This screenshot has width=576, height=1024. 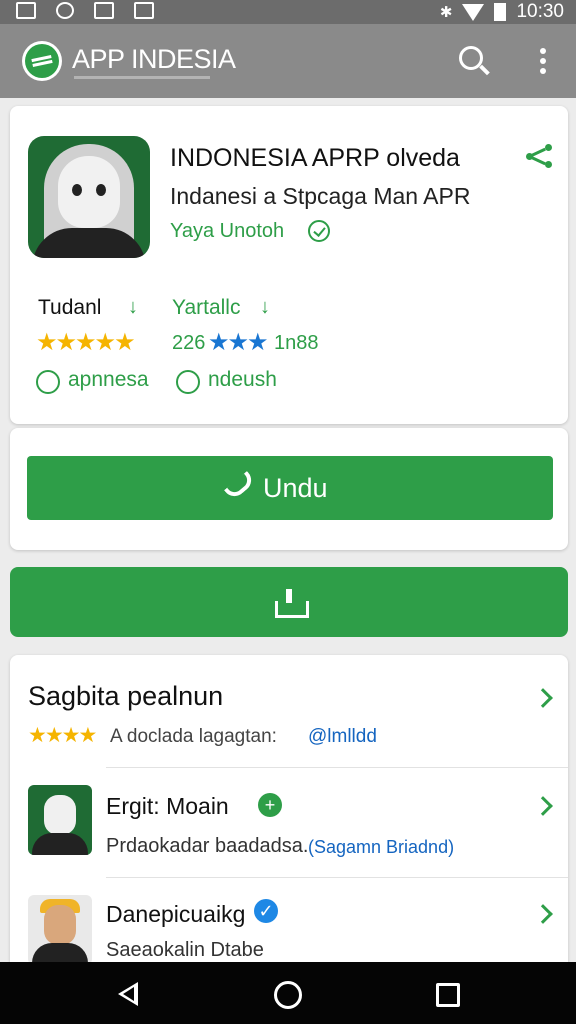 I want to click on rating-stars: ★★★, so click(x=238, y=342).